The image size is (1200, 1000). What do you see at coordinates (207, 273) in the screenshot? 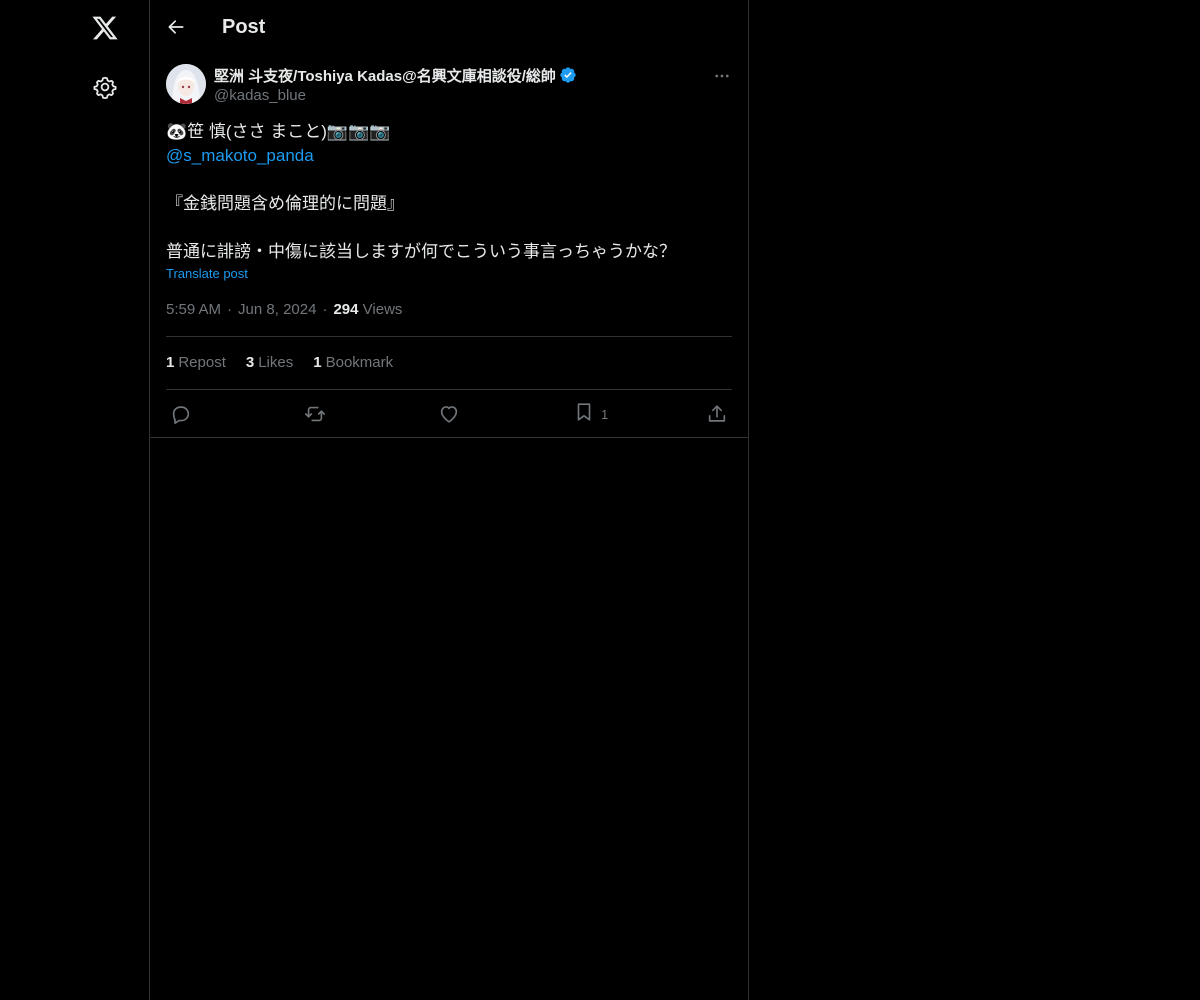
I see `translate-post-link: Translate post` at bounding box center [207, 273].